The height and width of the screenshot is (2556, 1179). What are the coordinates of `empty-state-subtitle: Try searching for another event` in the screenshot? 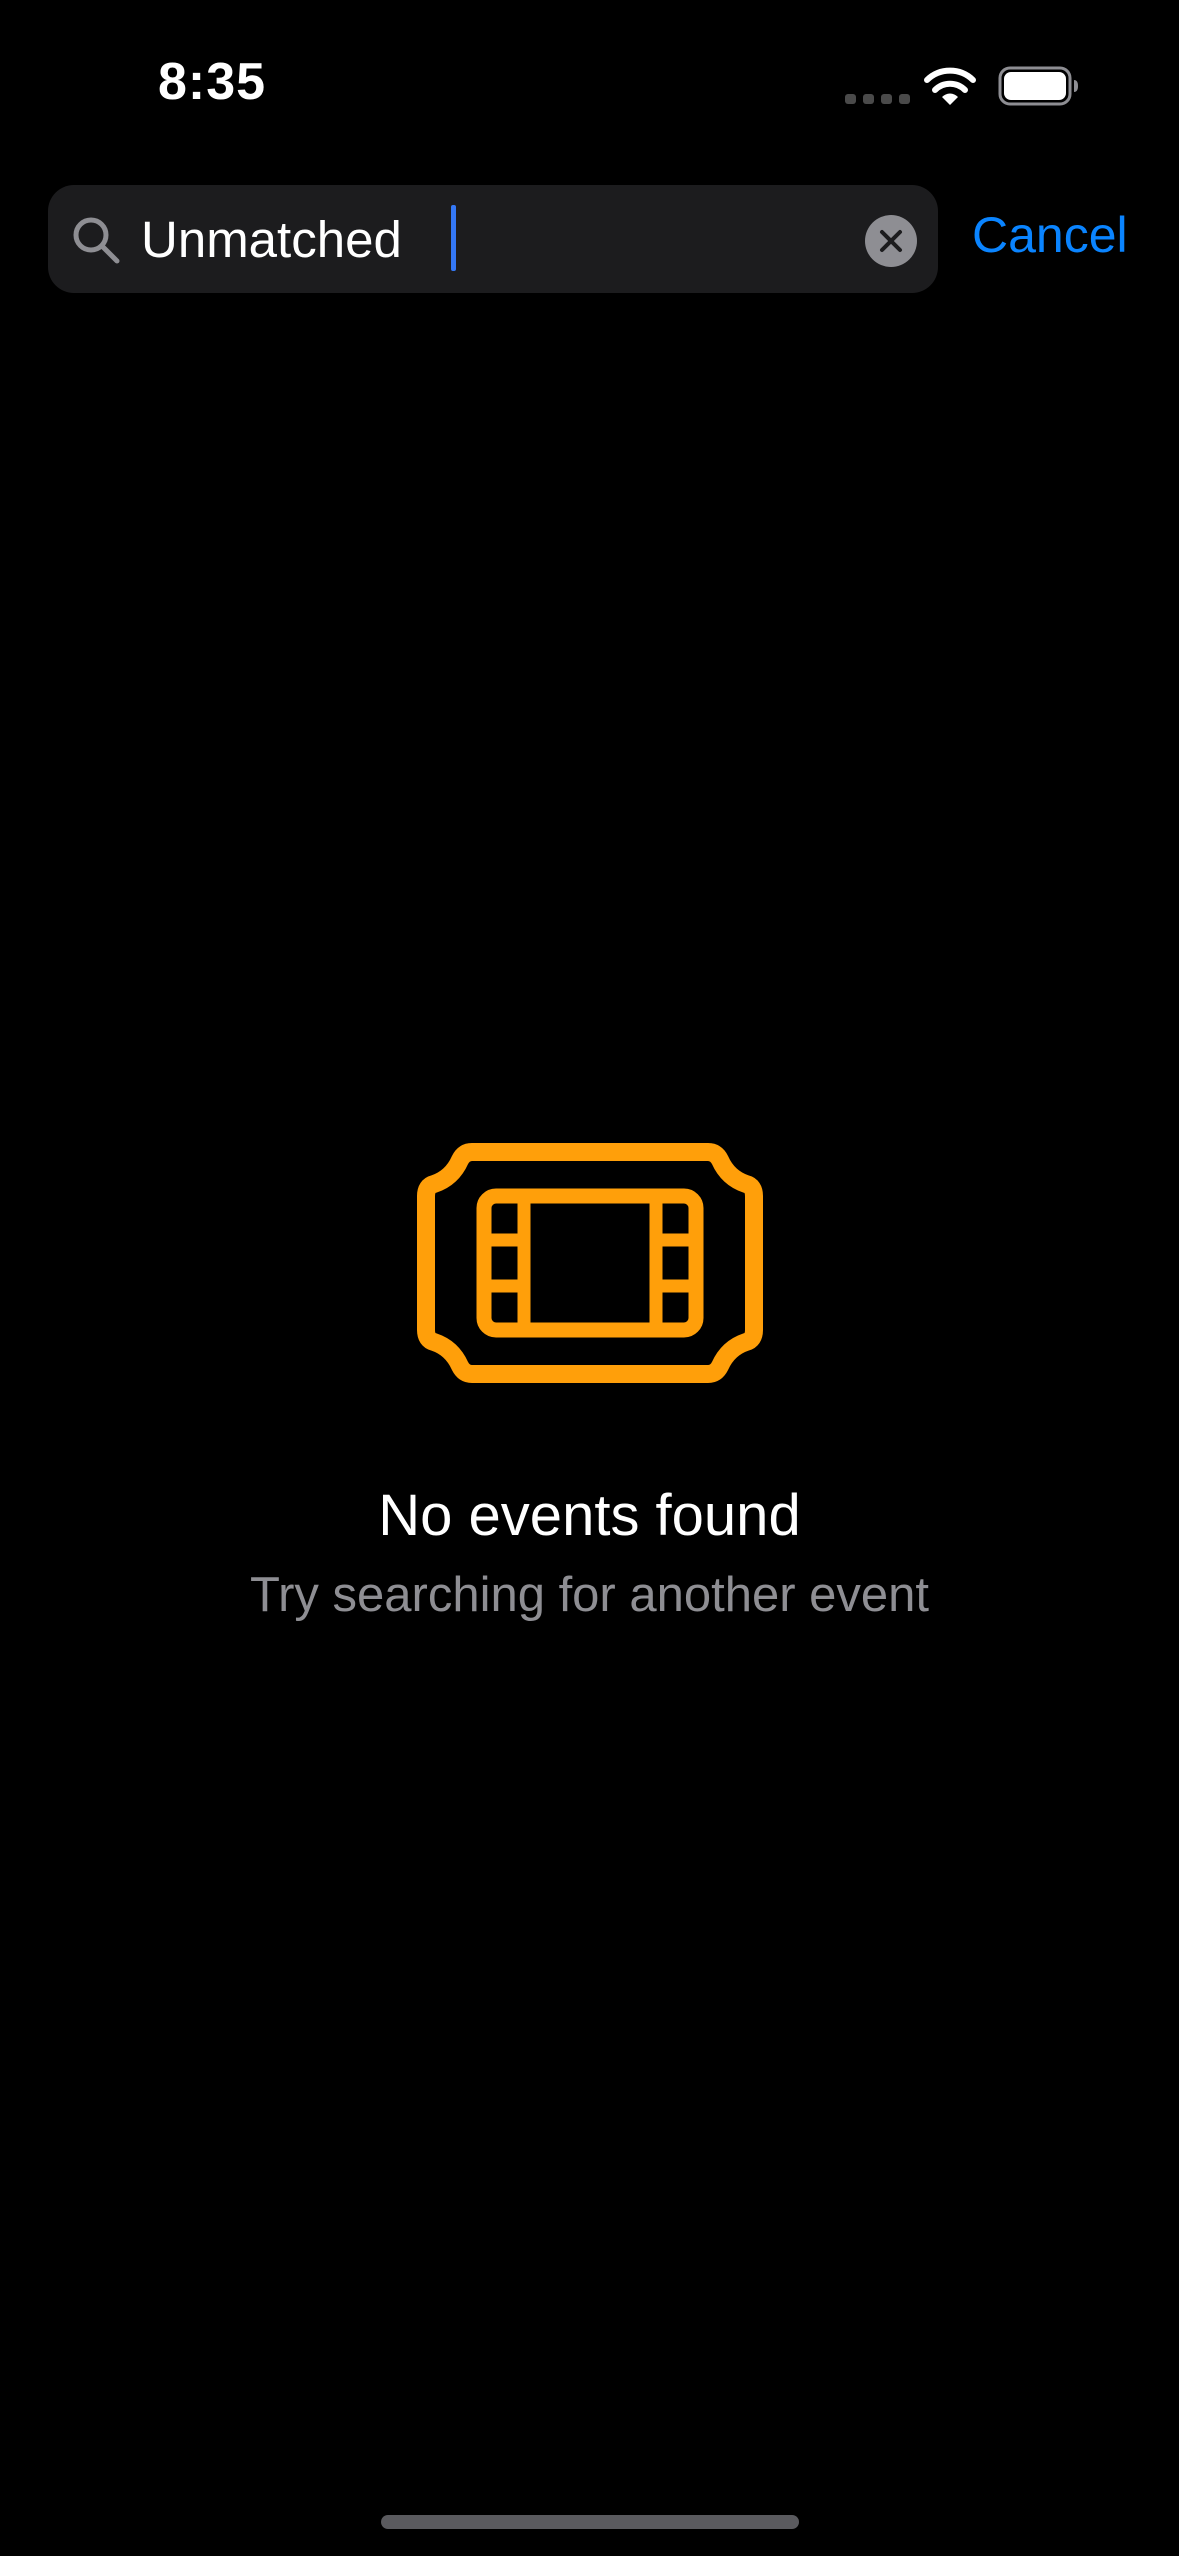 It's located at (589, 1595).